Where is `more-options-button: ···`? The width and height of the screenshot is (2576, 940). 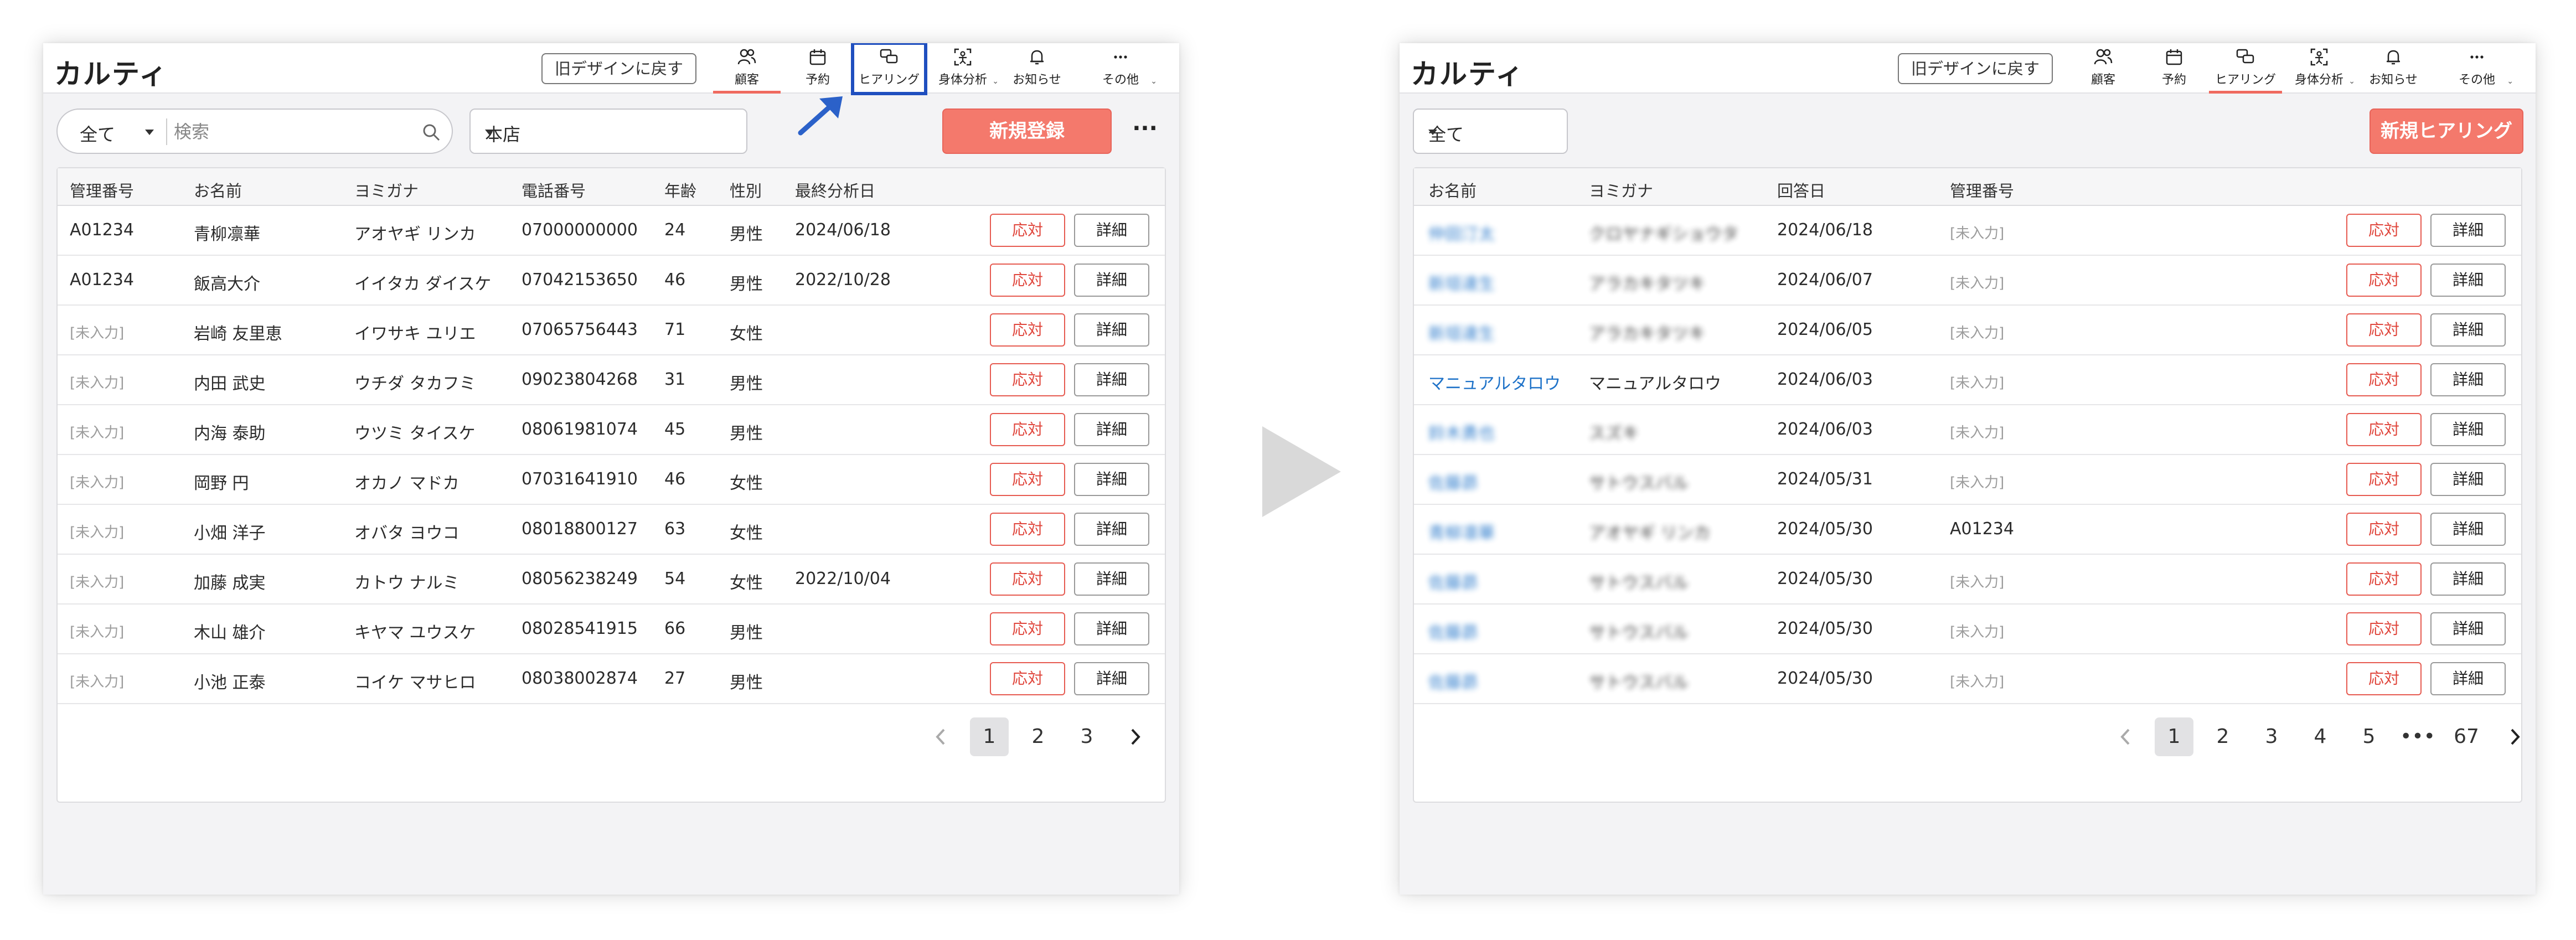
more-options-button: ··· is located at coordinates (1144, 130).